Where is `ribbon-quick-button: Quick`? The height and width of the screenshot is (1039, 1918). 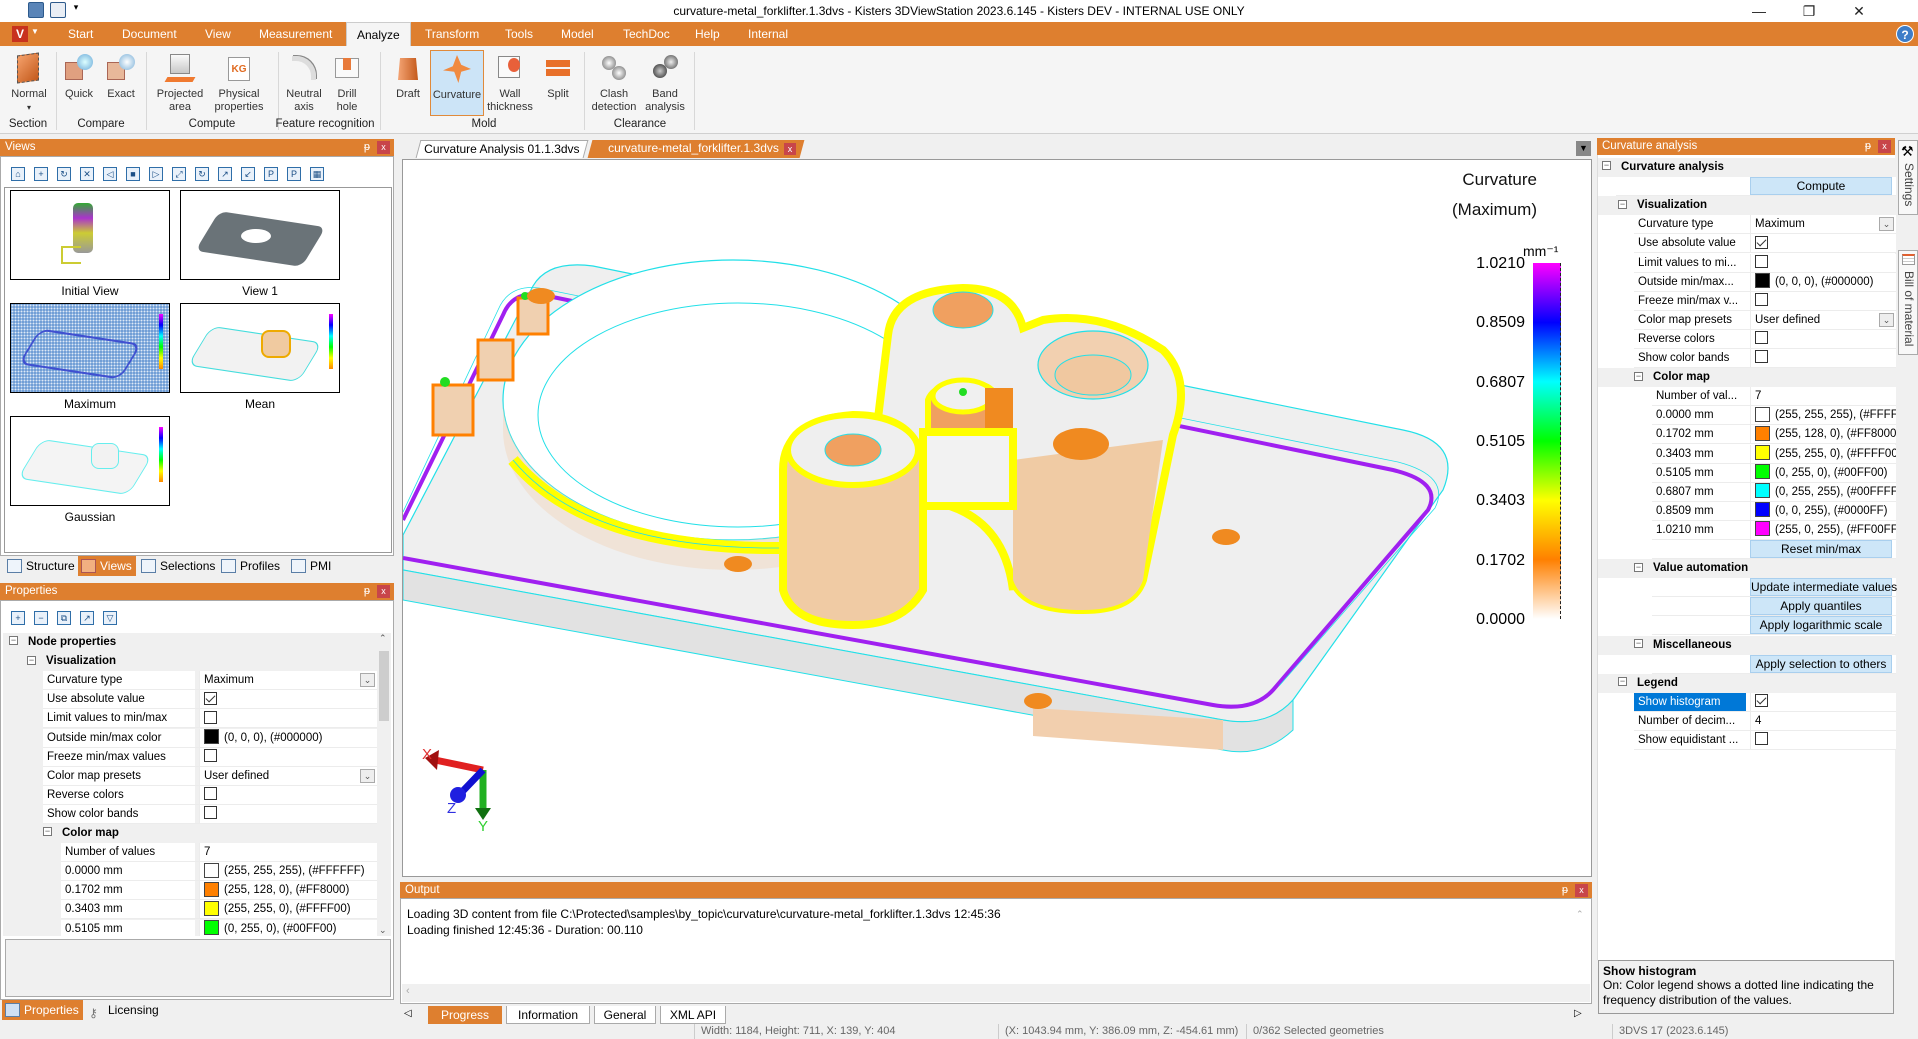
ribbon-quick-button: Quick is located at coordinates (79, 83).